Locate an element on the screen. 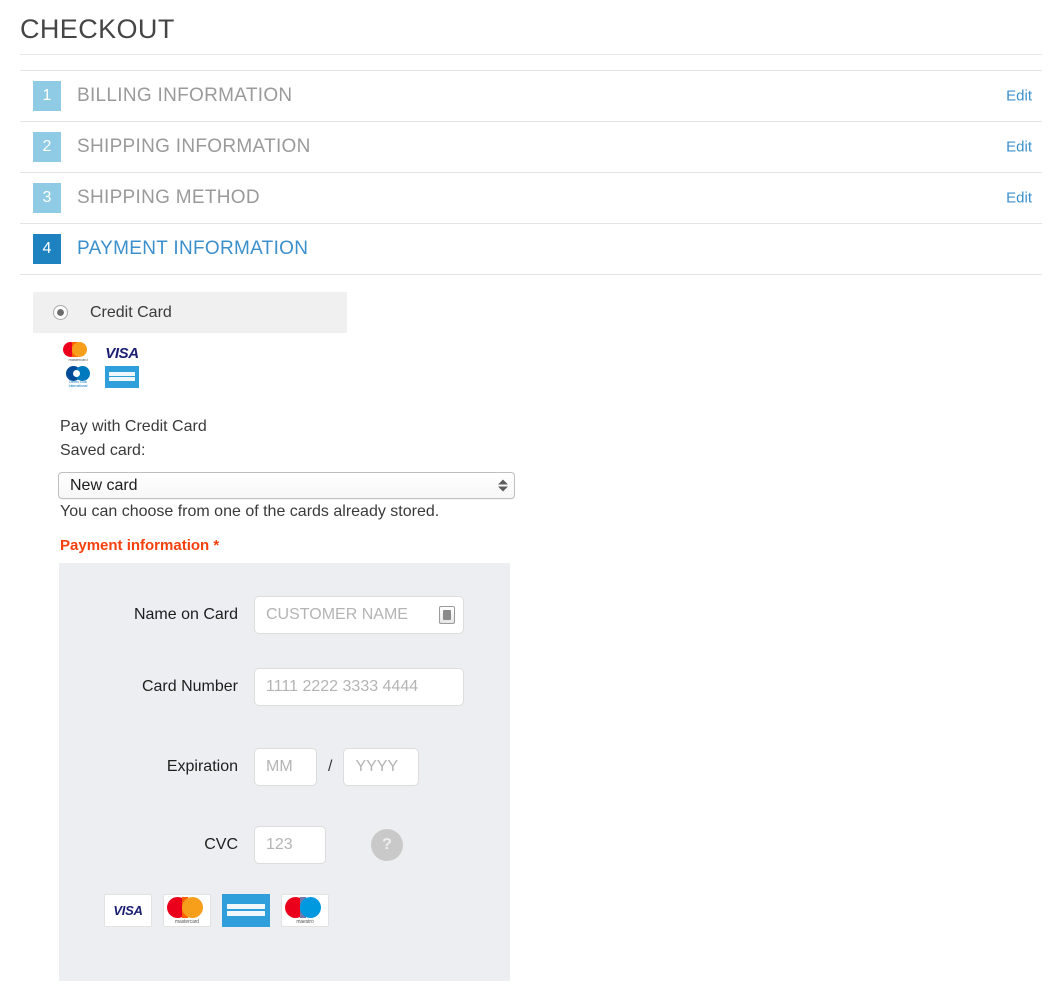  step-title: BILLING INFORMATION is located at coordinates (185, 95).